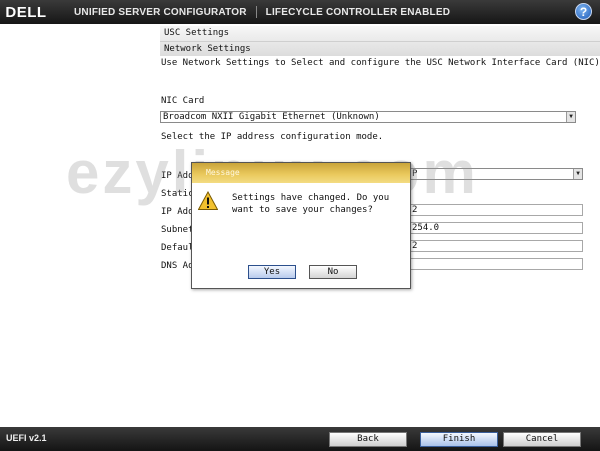 The width and height of the screenshot is (600, 451). Describe the element at coordinates (583, 11) in the screenshot. I see `help-icon: ?` at that location.